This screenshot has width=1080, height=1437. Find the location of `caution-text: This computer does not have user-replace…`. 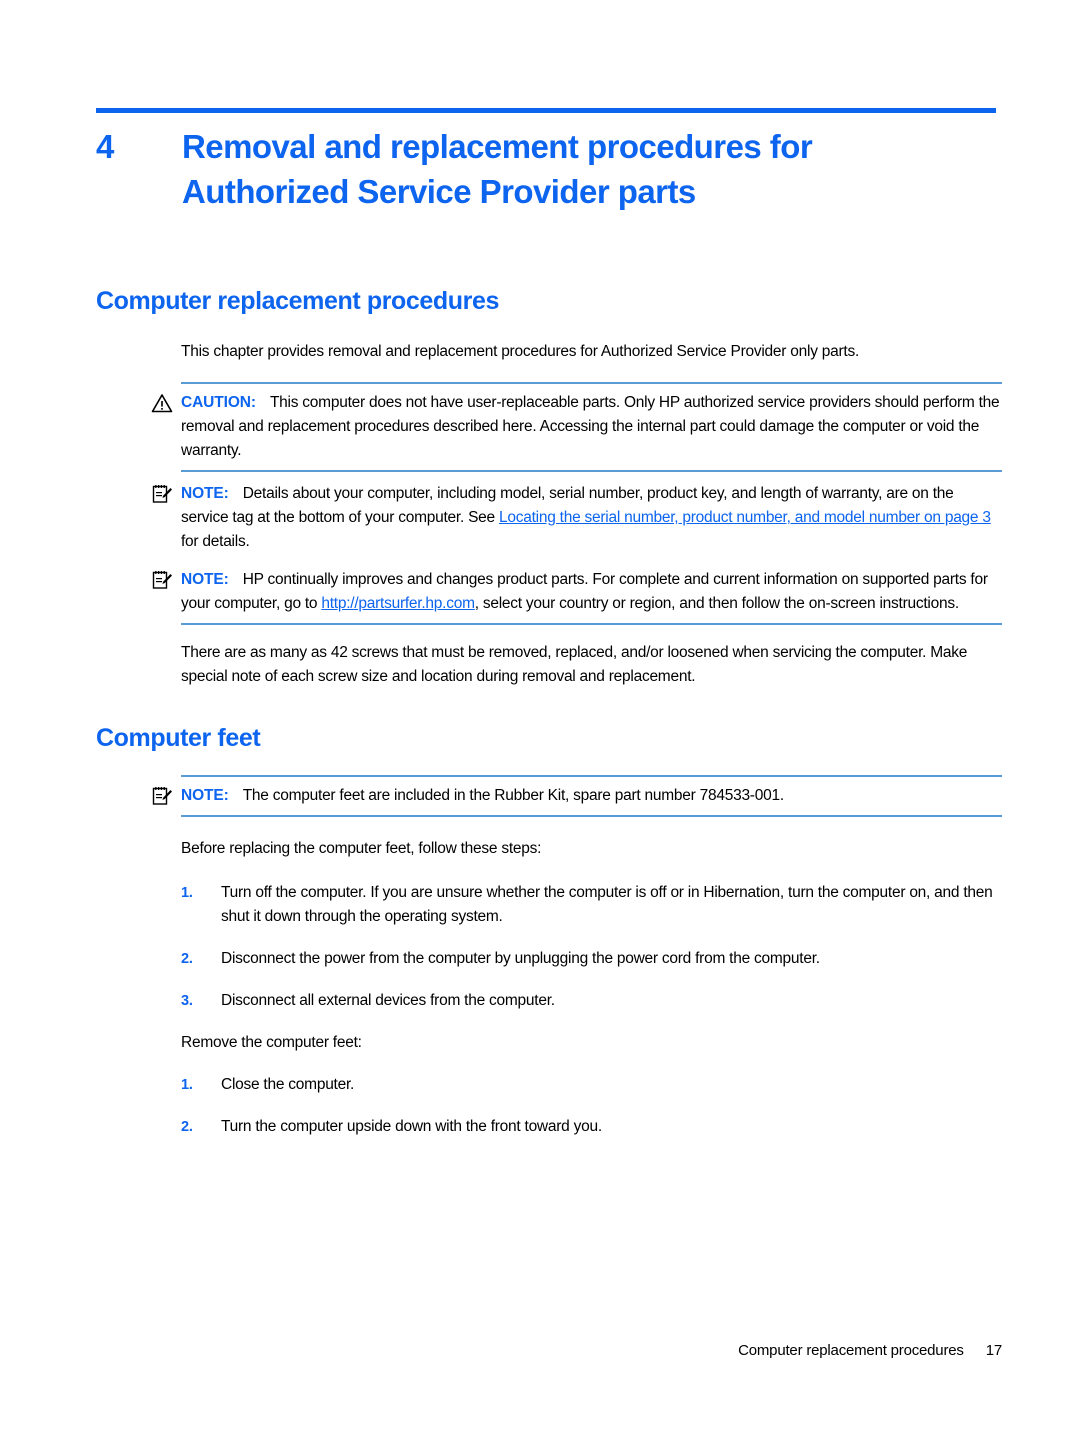

caution-text: This computer does not have user-replace… is located at coordinates (590, 426).